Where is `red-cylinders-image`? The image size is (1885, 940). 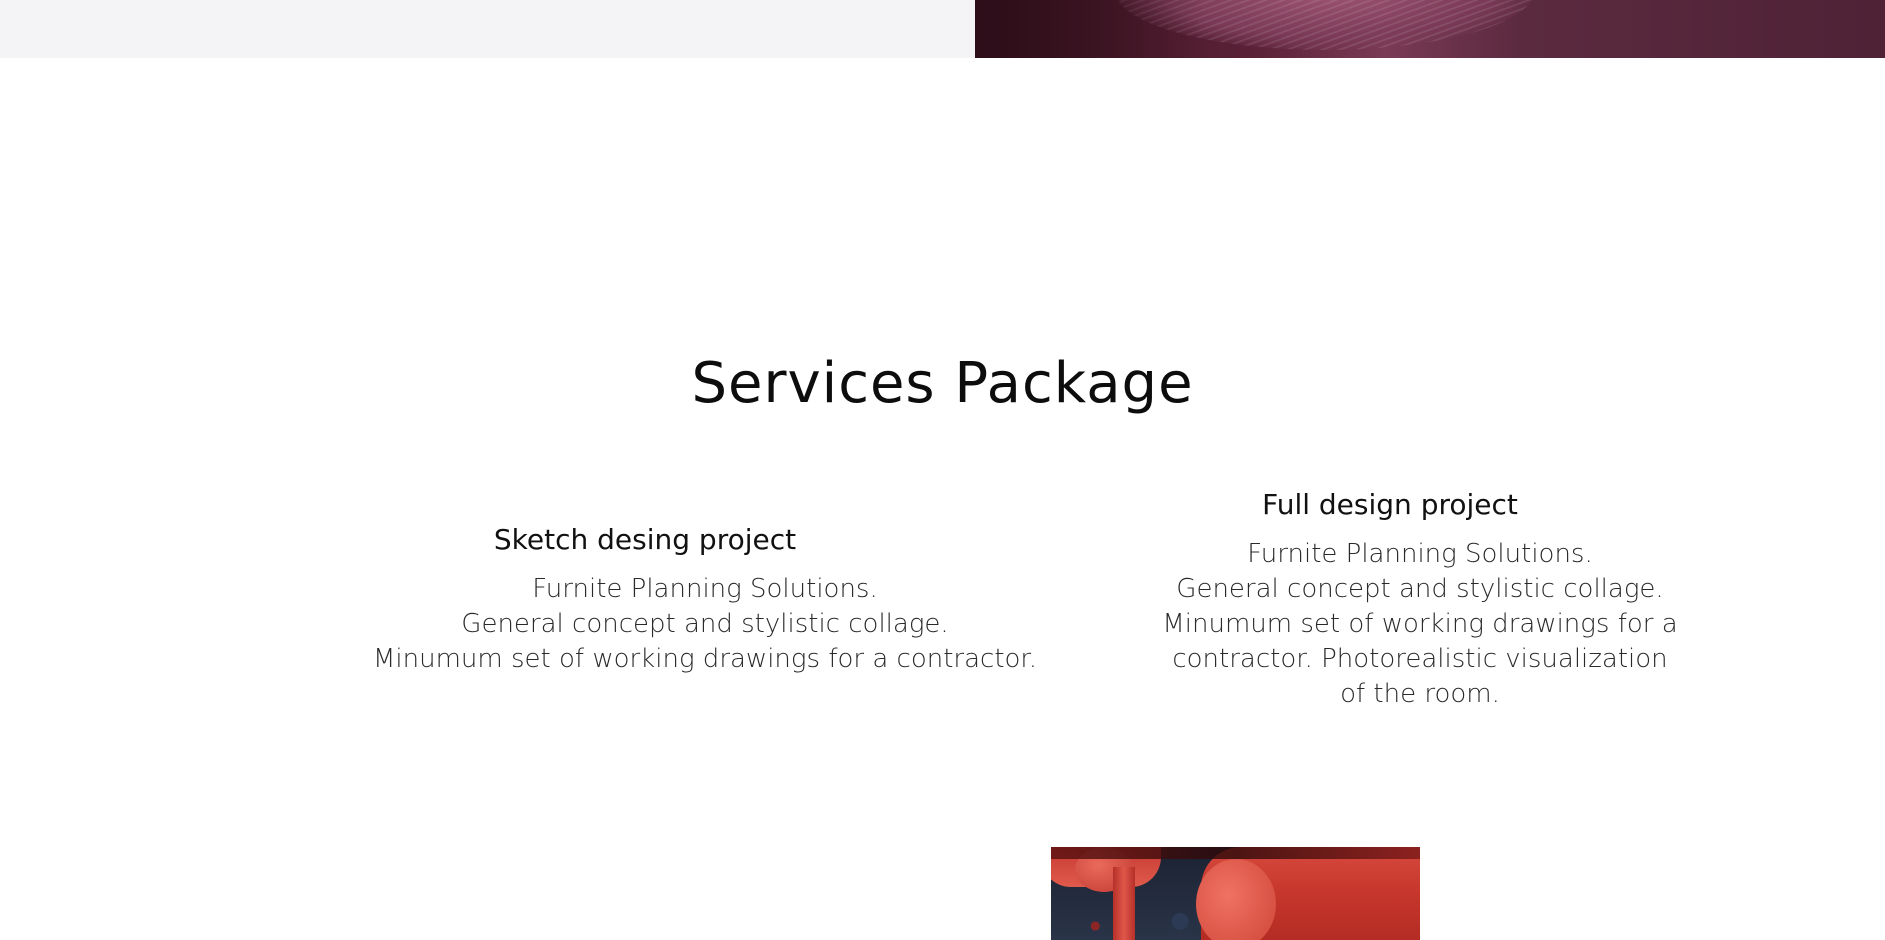
red-cylinders-image is located at coordinates (1235, 893).